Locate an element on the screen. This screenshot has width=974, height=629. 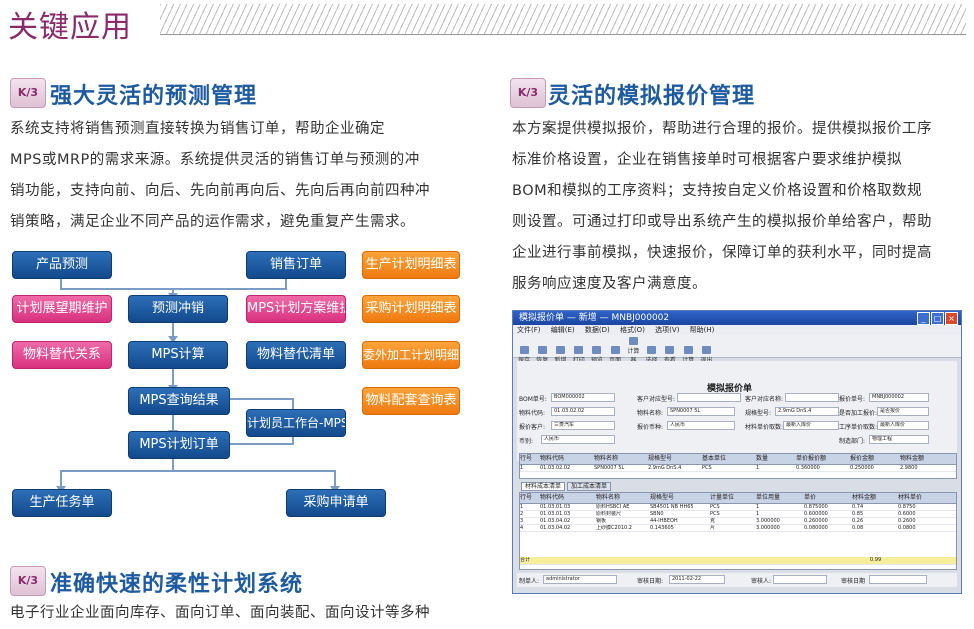
flow-node-mps-plan: MPS计划方案维护 is located at coordinates (296, 309).